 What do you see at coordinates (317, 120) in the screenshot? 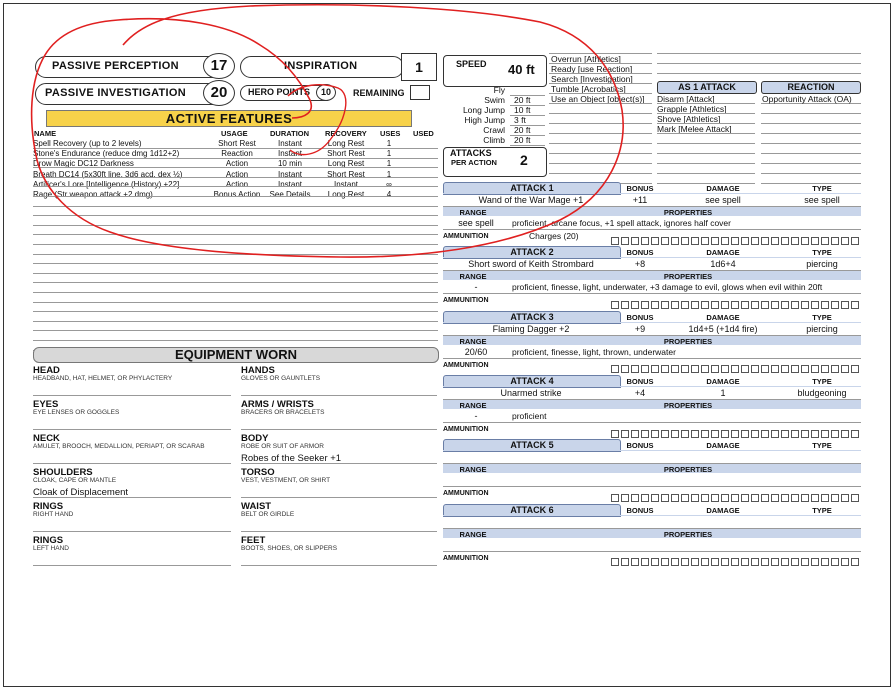
I see `annotation-hook` at bounding box center [317, 120].